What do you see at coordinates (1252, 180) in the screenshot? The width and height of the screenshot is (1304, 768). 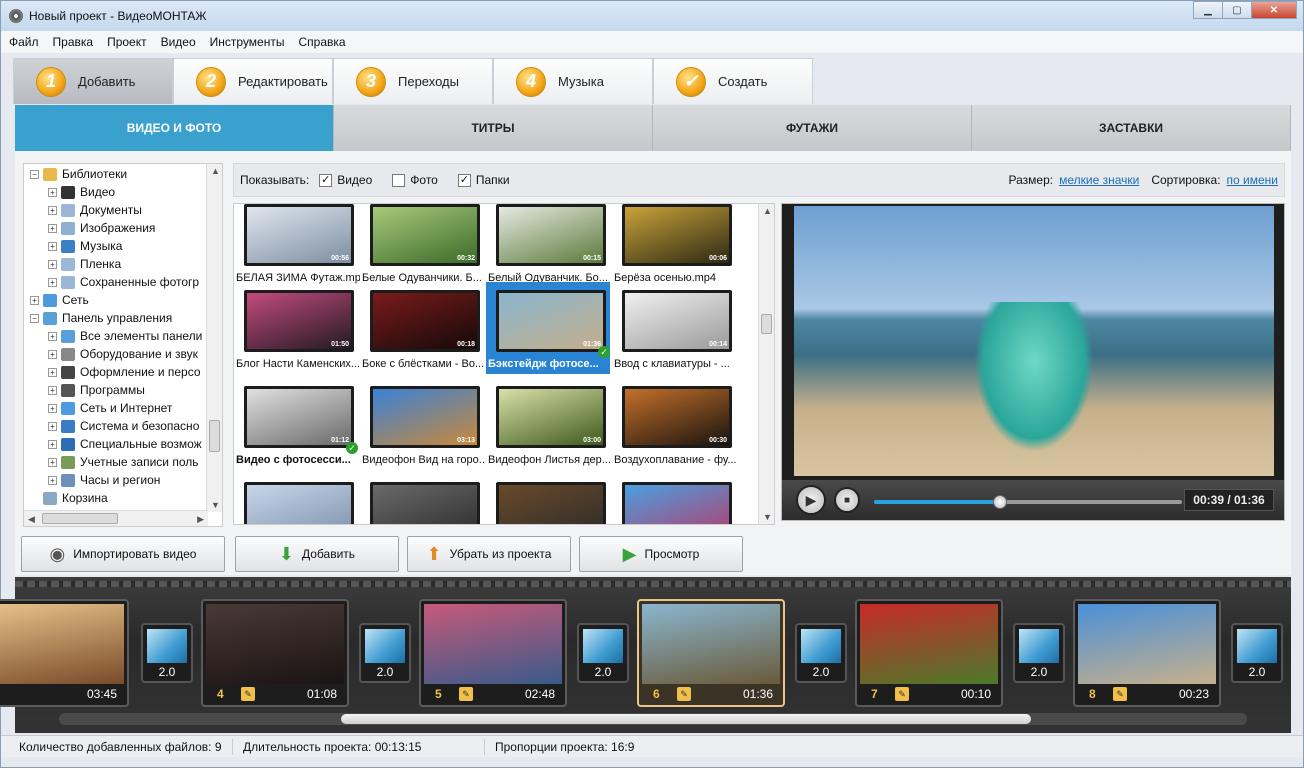 I see `sort-dropdown-link: по имени` at bounding box center [1252, 180].